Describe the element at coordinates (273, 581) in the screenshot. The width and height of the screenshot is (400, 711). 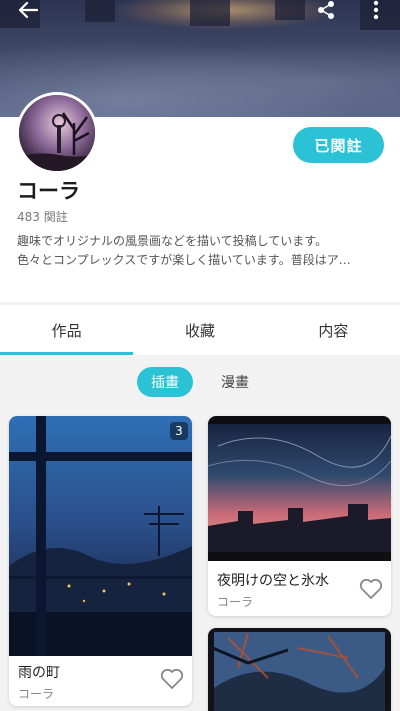
I see `work-title: 夜明けの空と氷水` at that location.